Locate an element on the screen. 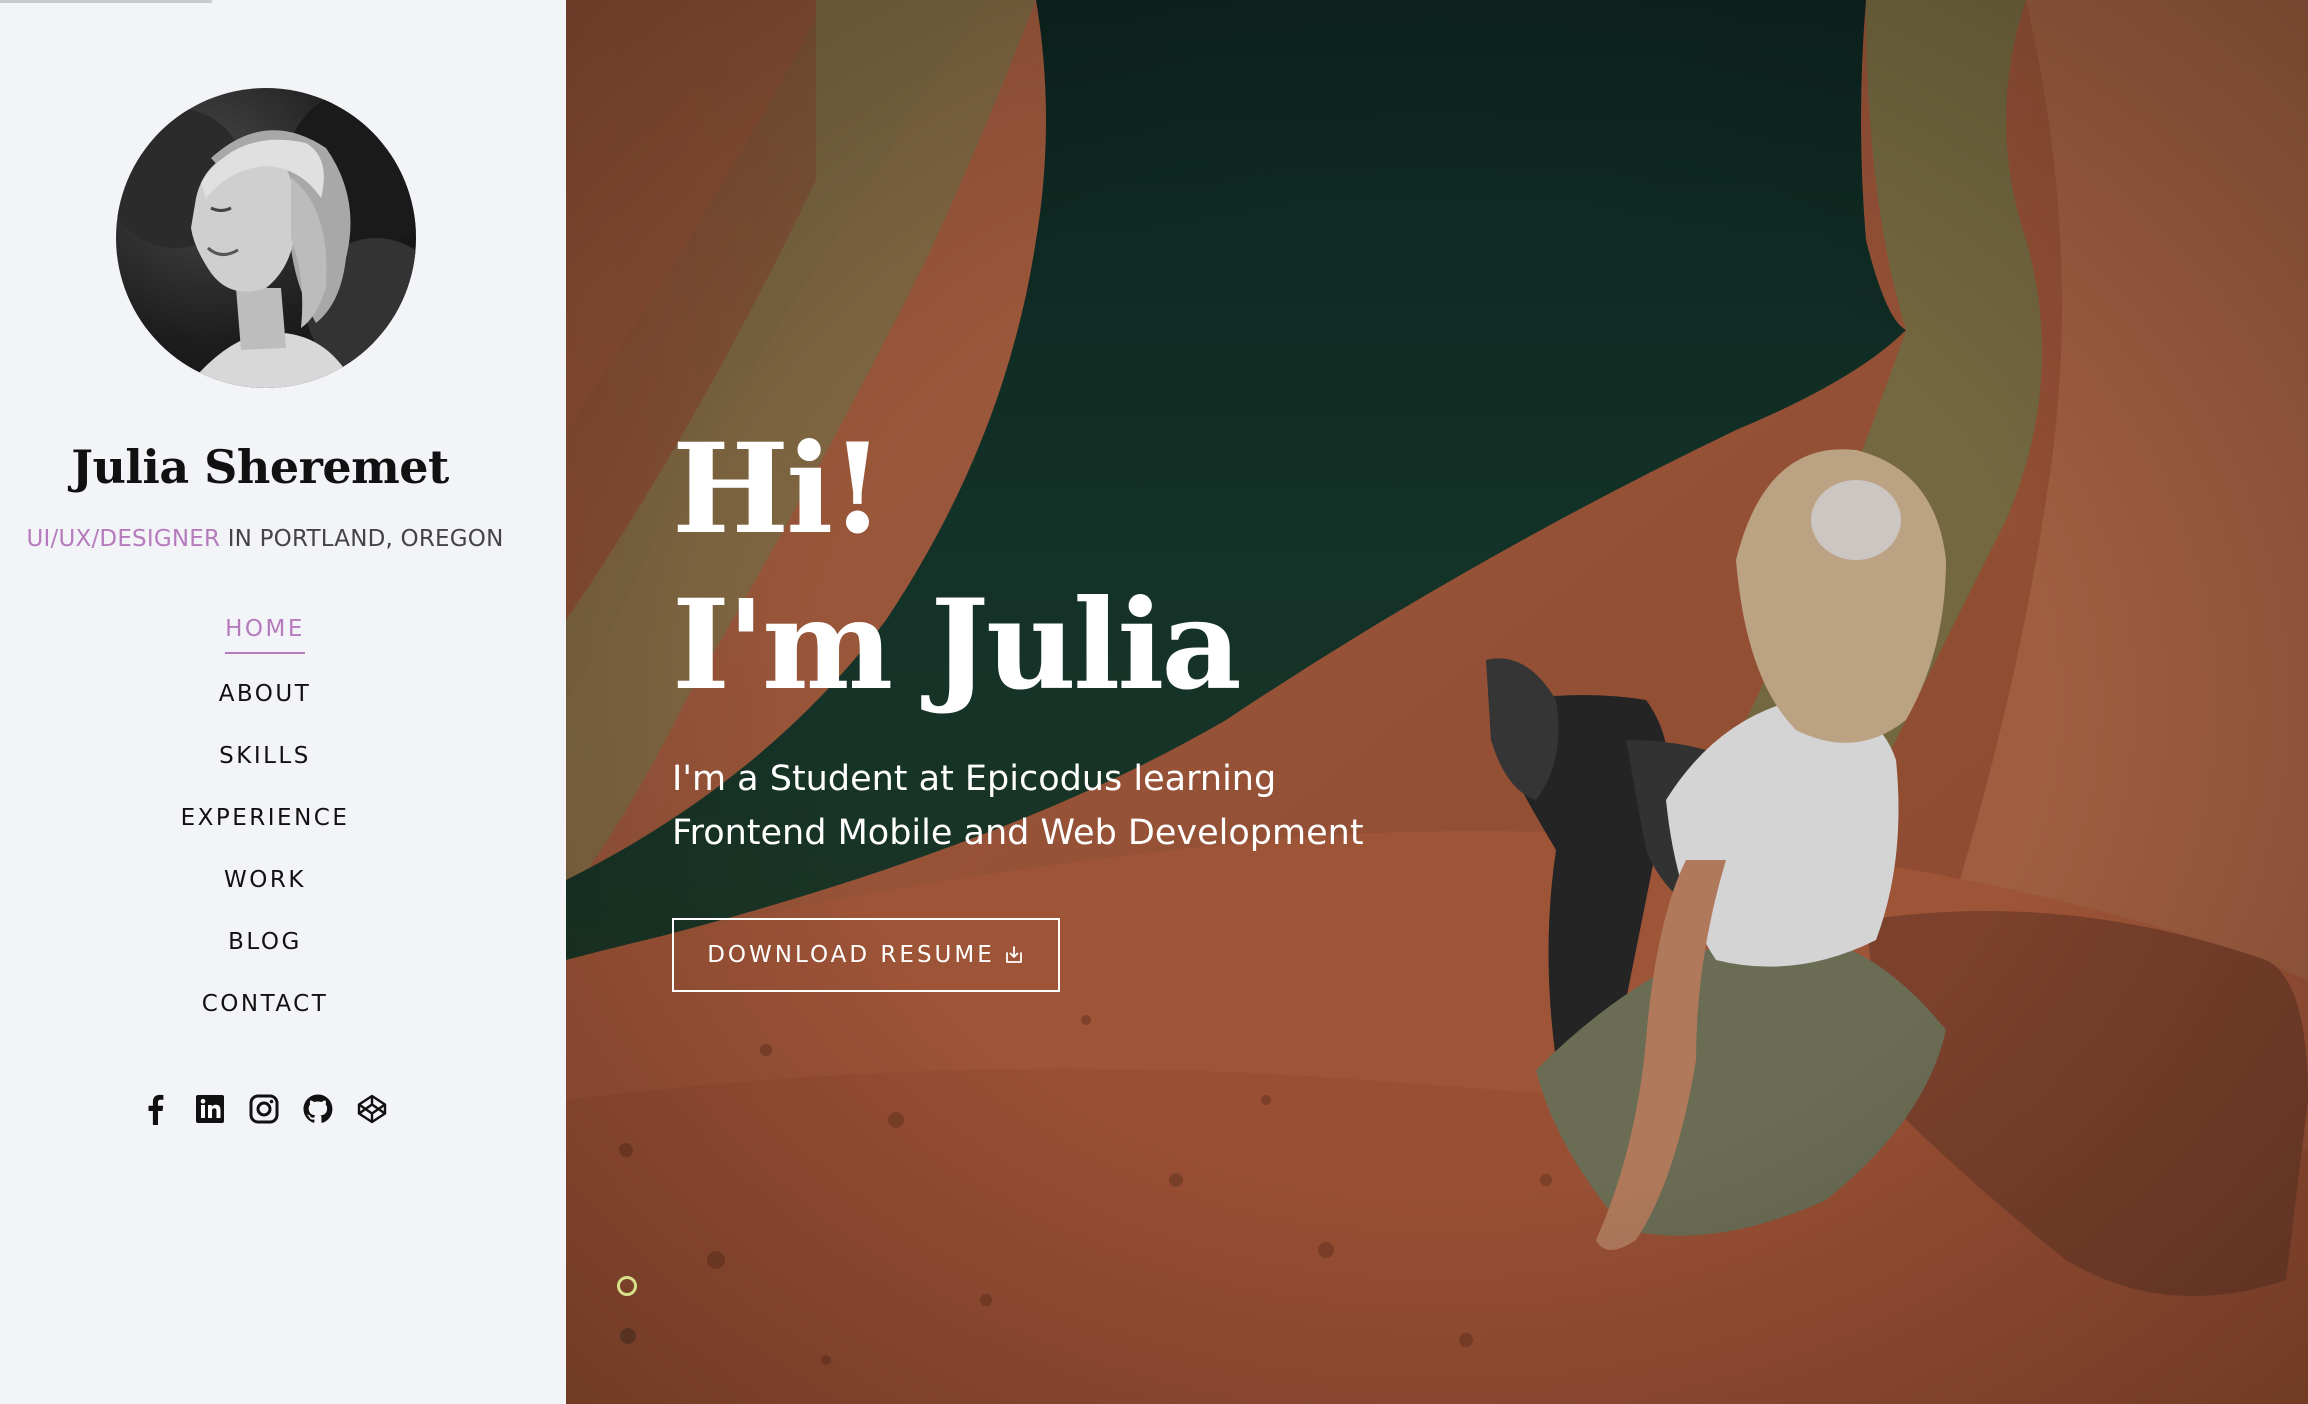 The image size is (2308, 1404). instagram-icon is located at coordinates (264, 1109).